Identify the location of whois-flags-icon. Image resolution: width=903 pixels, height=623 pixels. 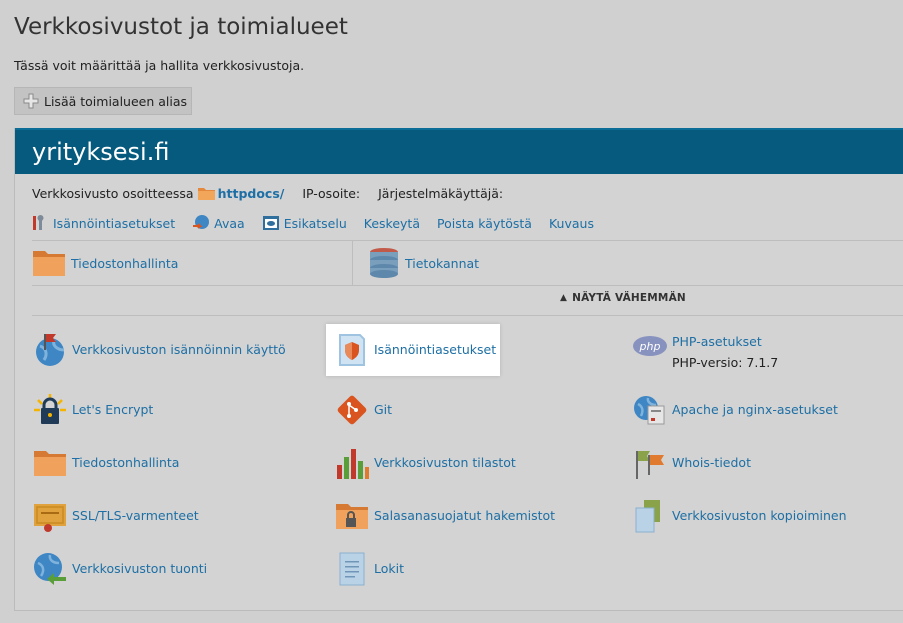
(650, 465).